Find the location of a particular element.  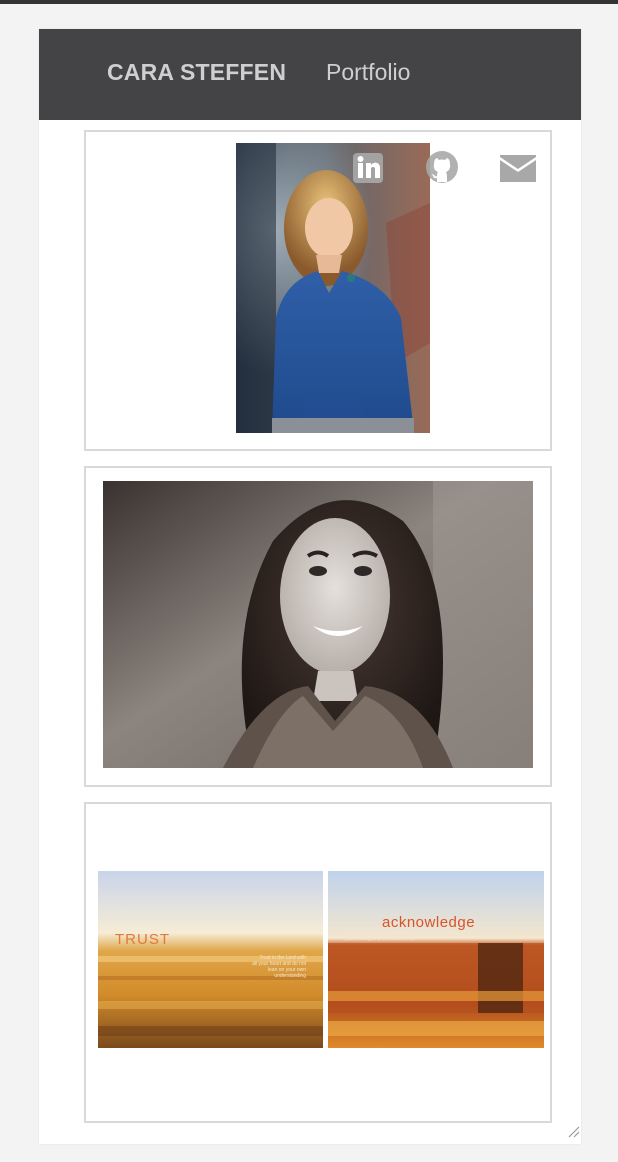

slide-trust-body-4: understanding is located at coordinates (290, 976).